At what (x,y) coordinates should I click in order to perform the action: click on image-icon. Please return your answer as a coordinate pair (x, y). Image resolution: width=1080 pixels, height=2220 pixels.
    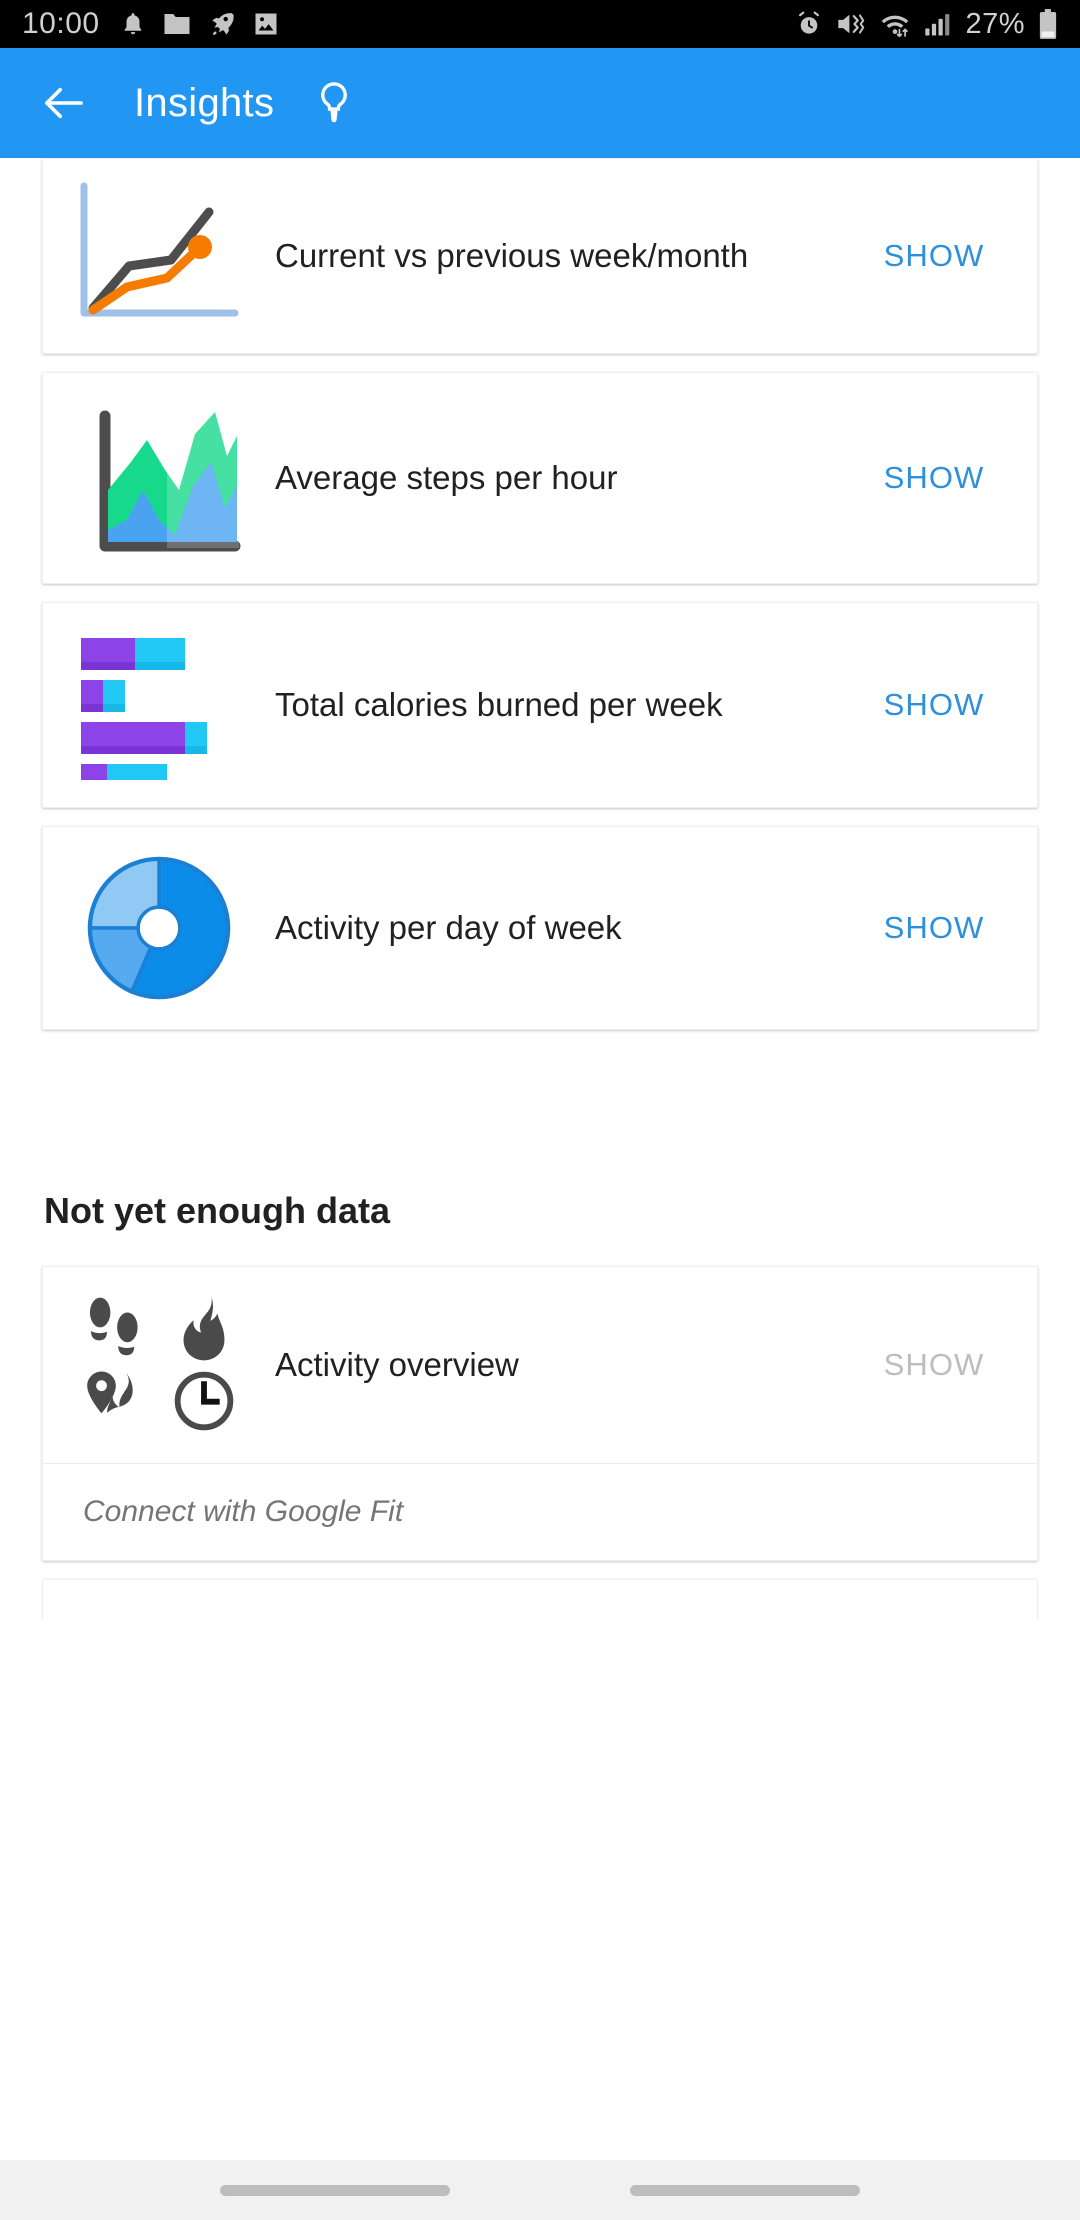
    Looking at the image, I should click on (266, 24).